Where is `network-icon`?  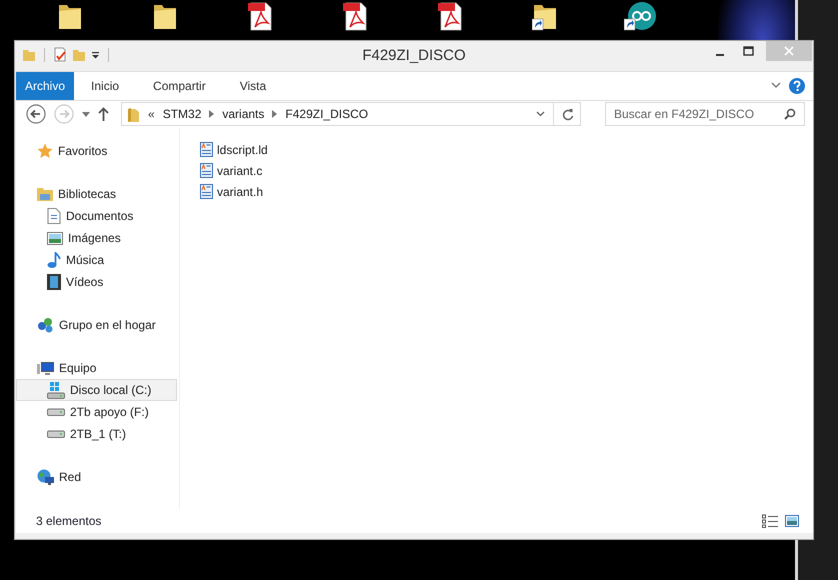
network-icon is located at coordinates (45, 477).